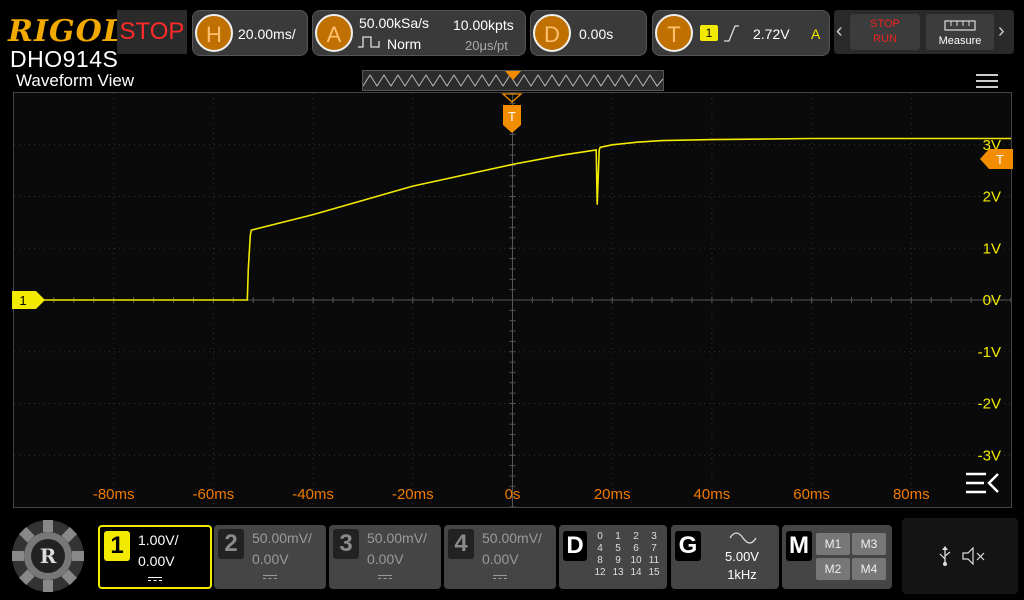  What do you see at coordinates (885, 32) in the screenshot?
I see `stop-run-button: STOP RUN` at bounding box center [885, 32].